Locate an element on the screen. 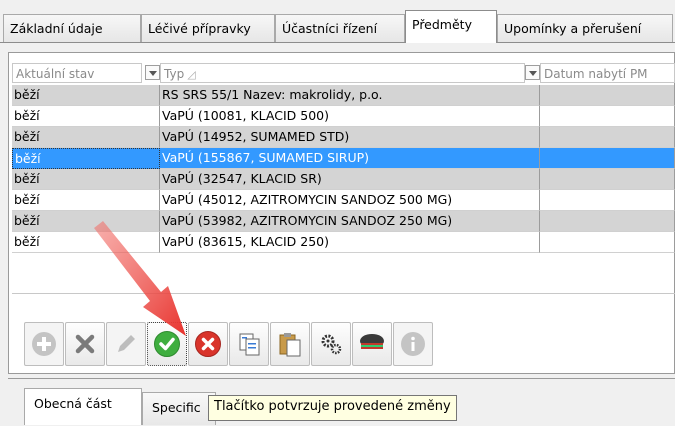 The height and width of the screenshot is (426, 675). cancel-button is located at coordinates (208, 344).